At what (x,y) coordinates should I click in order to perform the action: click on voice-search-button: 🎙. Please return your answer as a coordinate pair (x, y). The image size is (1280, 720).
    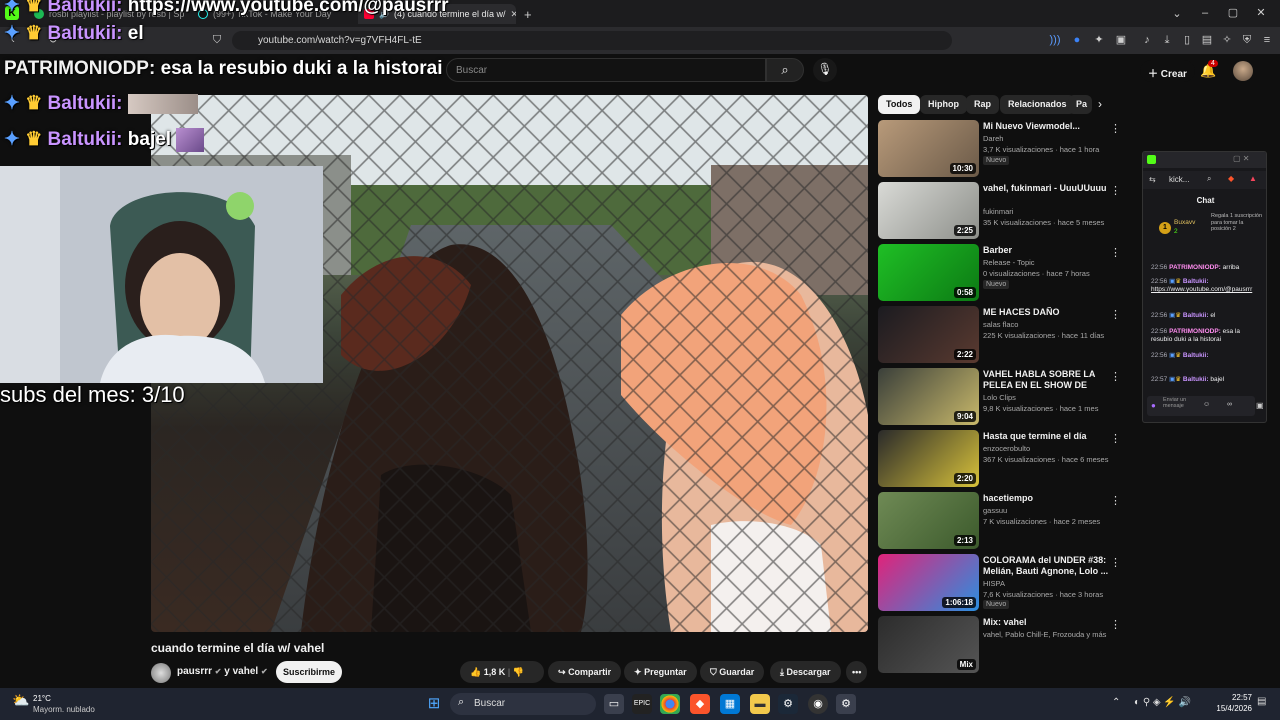
    Looking at the image, I should click on (825, 70).